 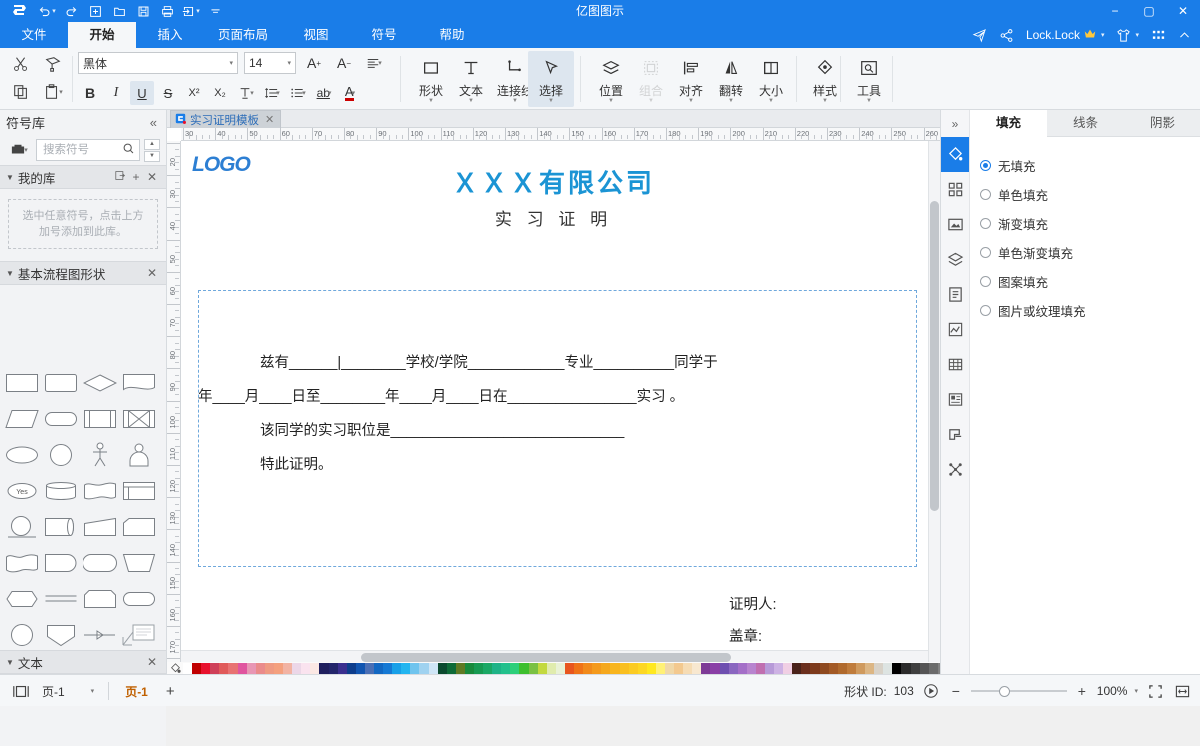 I want to click on shape-circle2, so click(x=22, y=635).